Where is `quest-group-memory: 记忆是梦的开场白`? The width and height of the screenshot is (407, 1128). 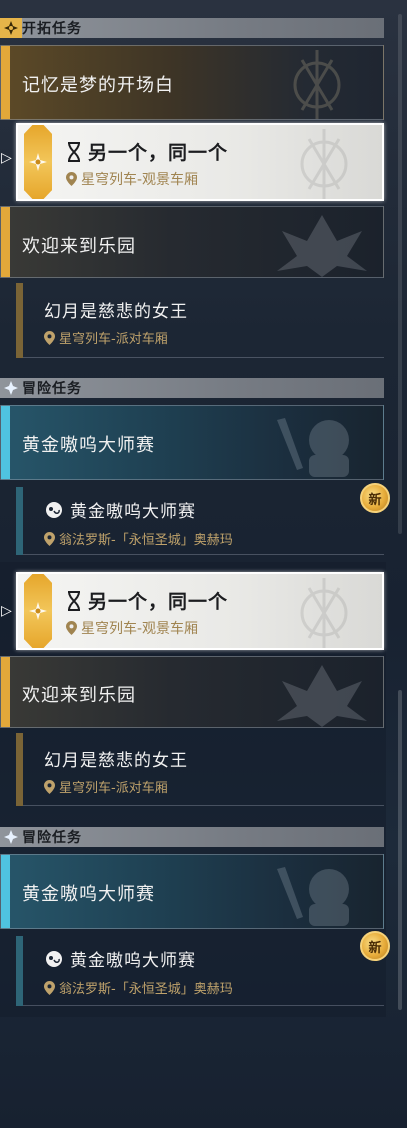
quest-group-memory: 记忆是梦的开场白 is located at coordinates (192, 82).